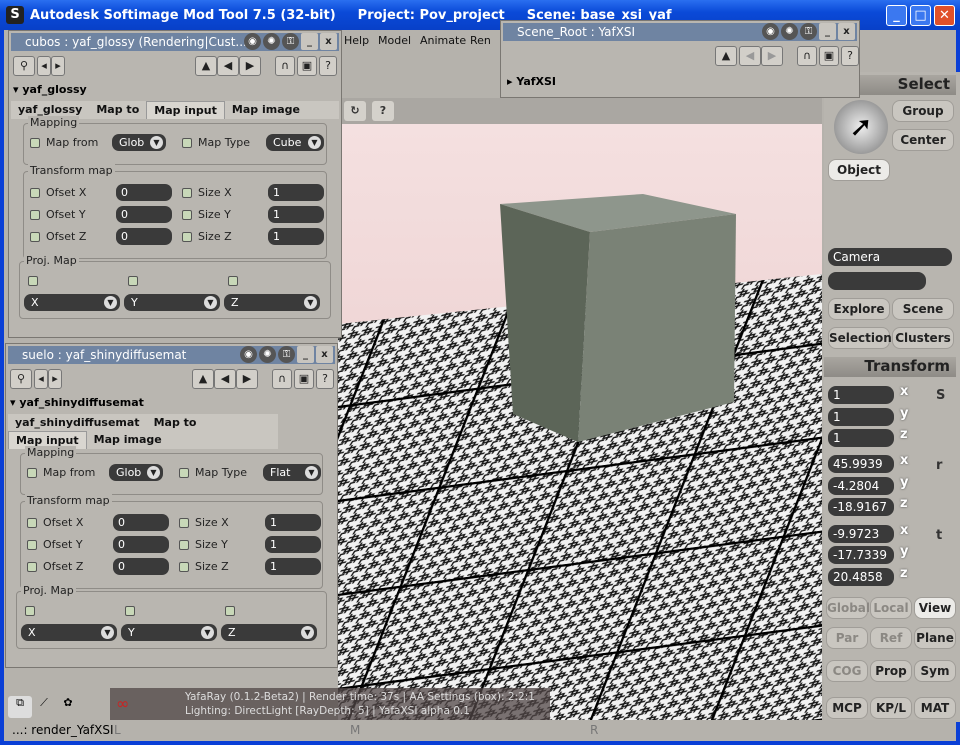 The image size is (960, 745). What do you see at coordinates (32, 545) in the screenshot?
I see `ofset-y-checkbox` at bounding box center [32, 545].